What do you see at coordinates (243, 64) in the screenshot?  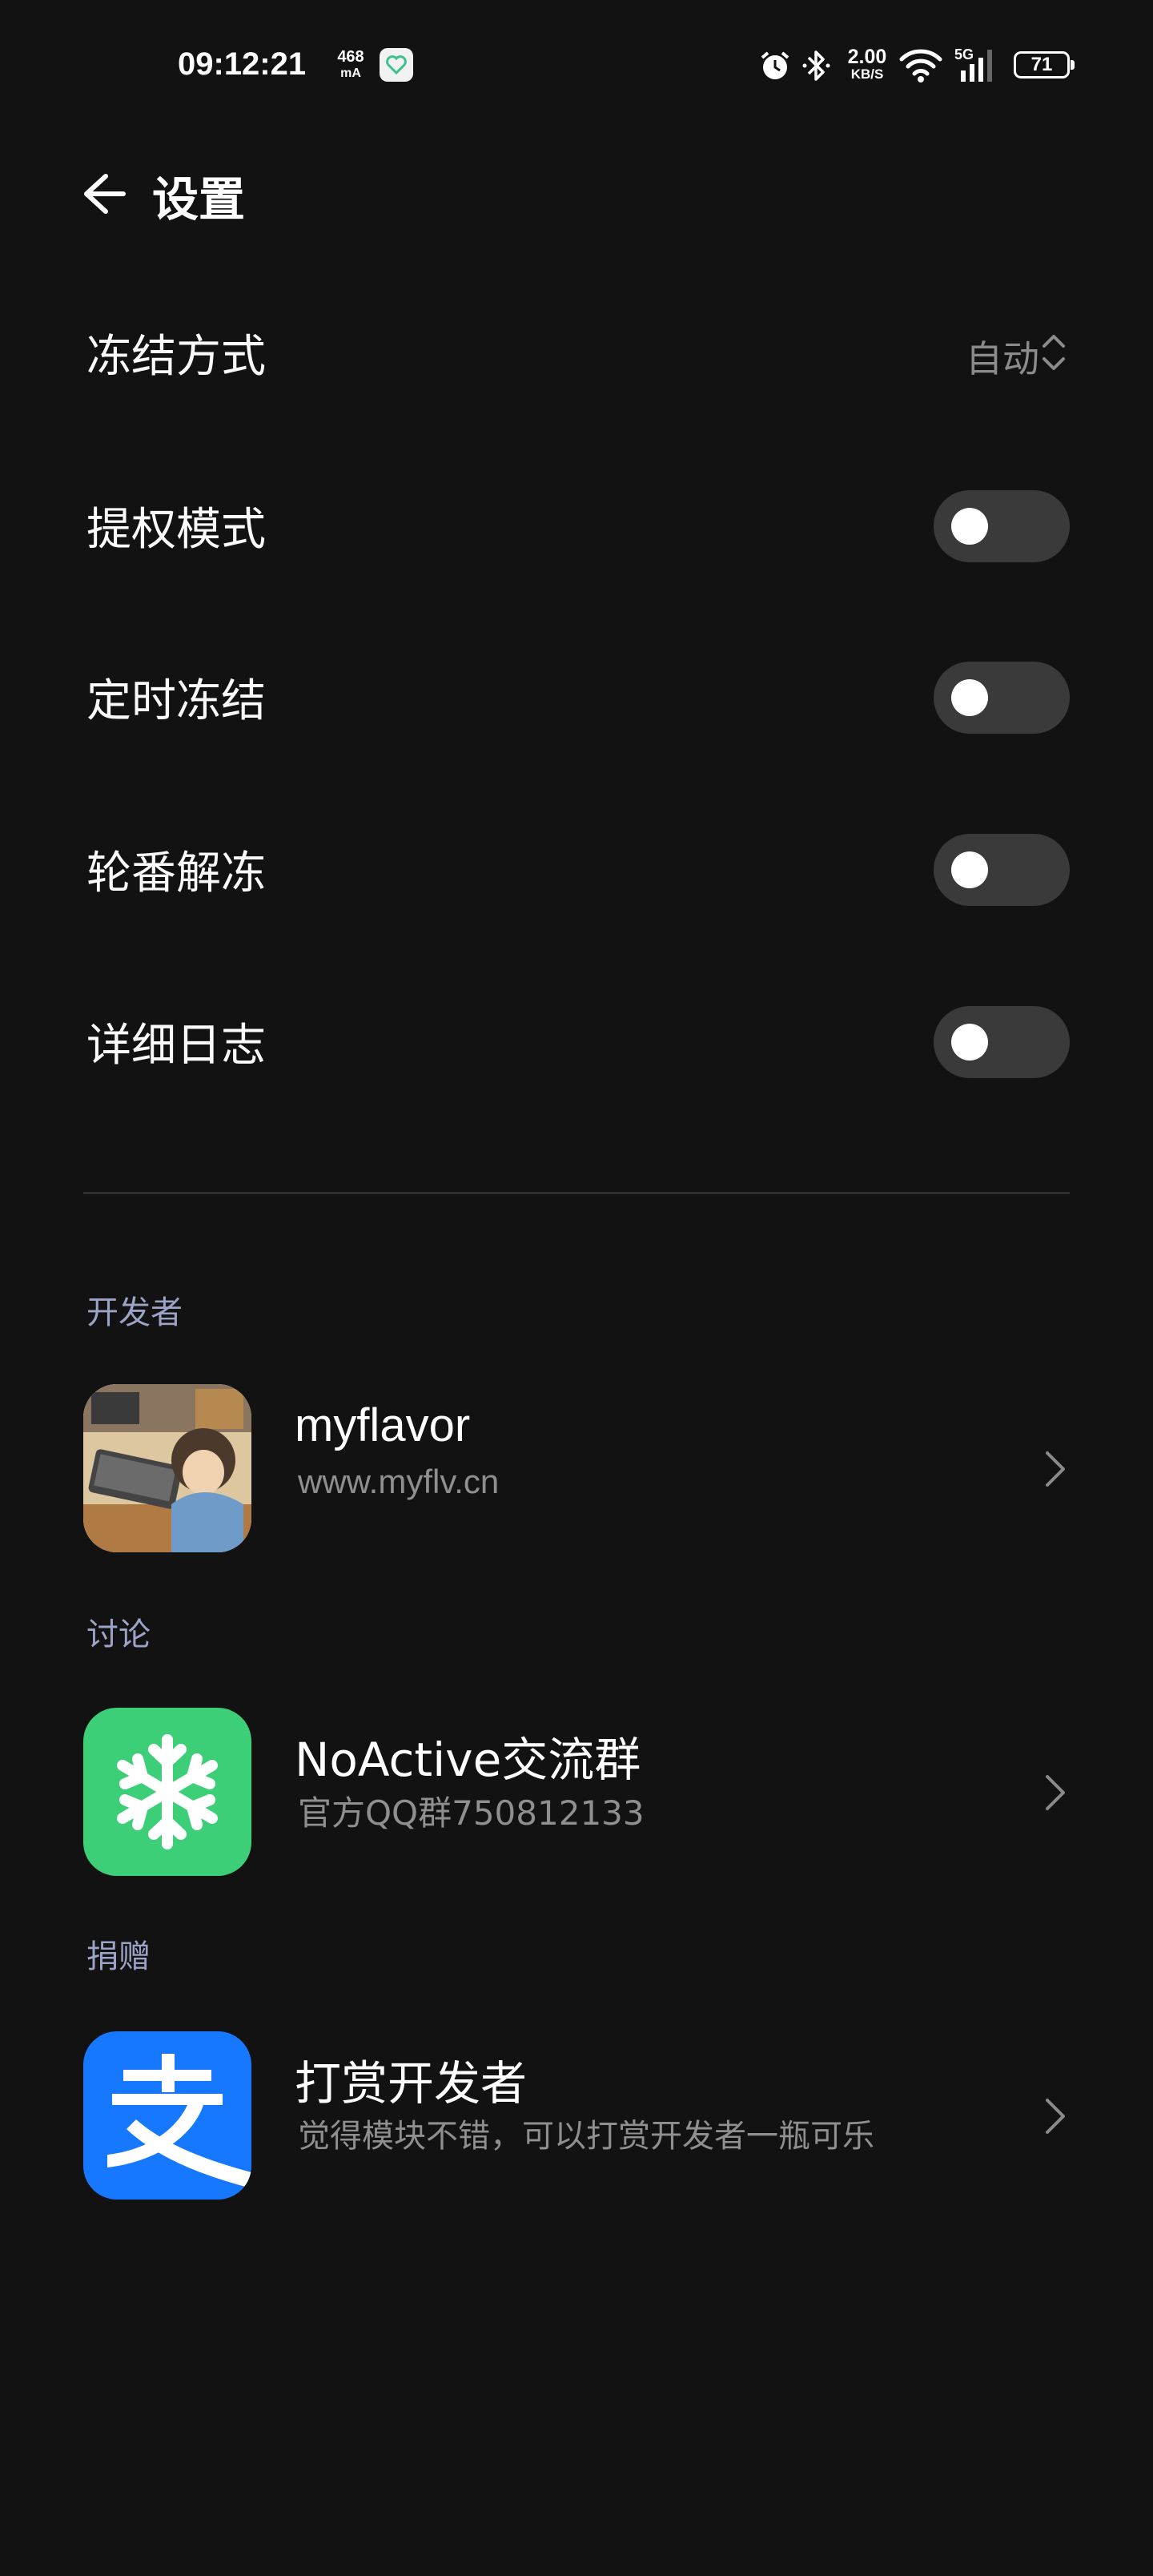 I see `status-time: 09:12:21` at bounding box center [243, 64].